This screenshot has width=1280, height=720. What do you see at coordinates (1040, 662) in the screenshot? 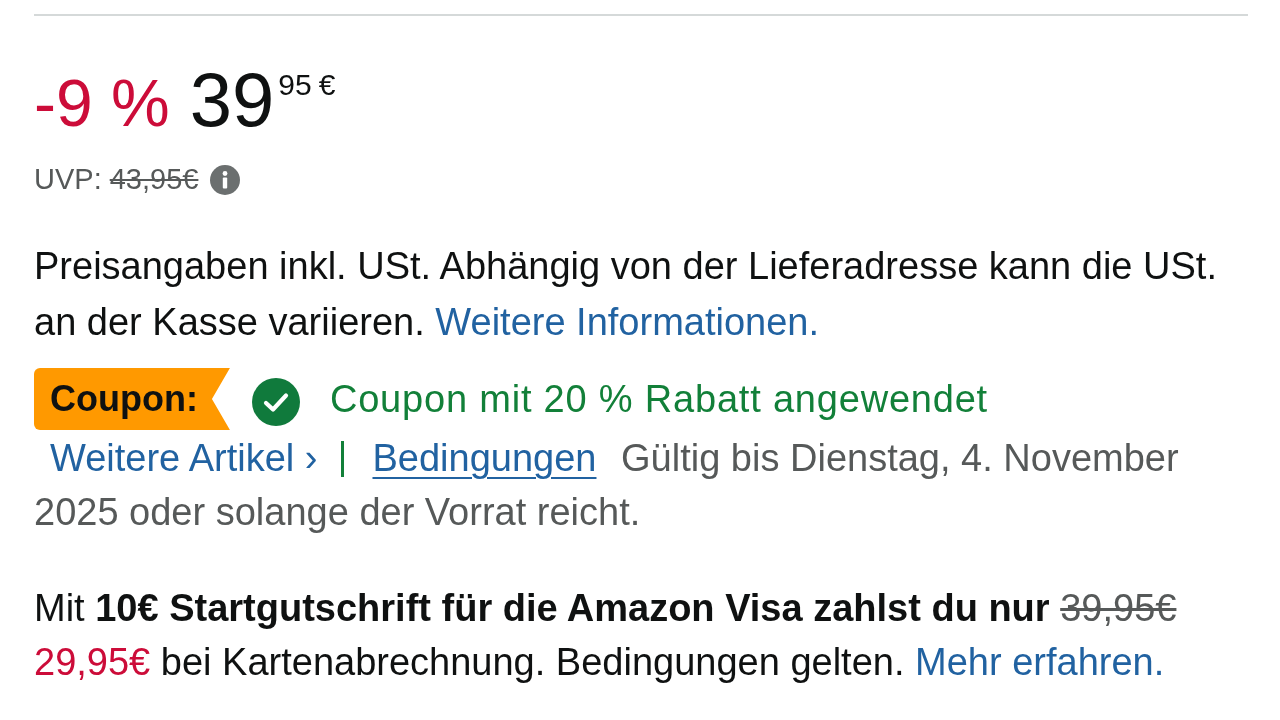
I see `learn-more-link: Mehr erfahren.` at bounding box center [1040, 662].